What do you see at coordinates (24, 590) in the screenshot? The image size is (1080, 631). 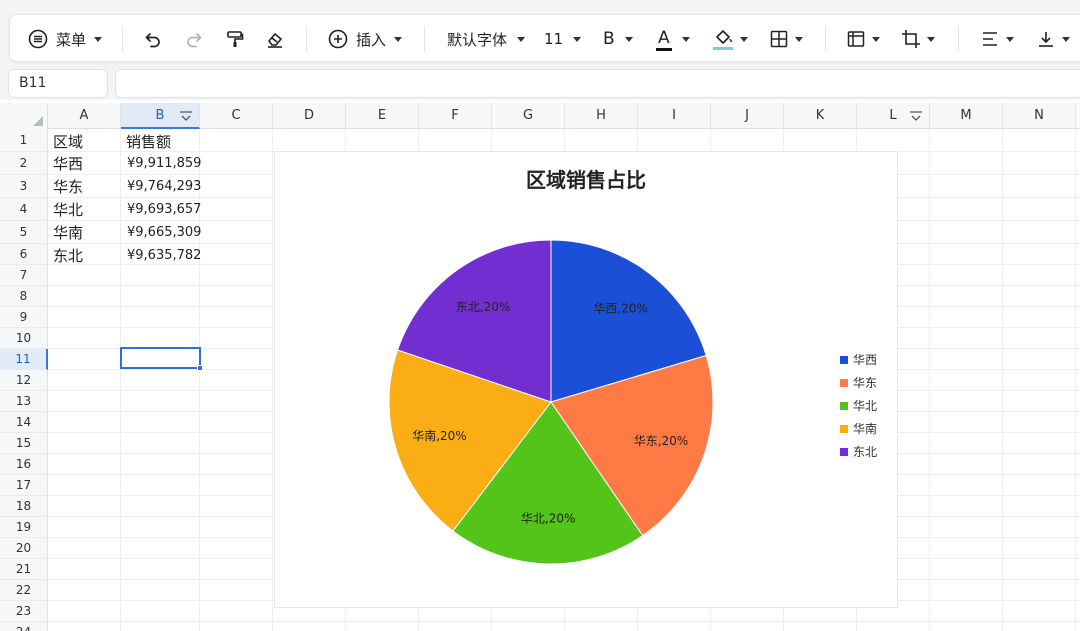 I see `row-header-22: 22` at bounding box center [24, 590].